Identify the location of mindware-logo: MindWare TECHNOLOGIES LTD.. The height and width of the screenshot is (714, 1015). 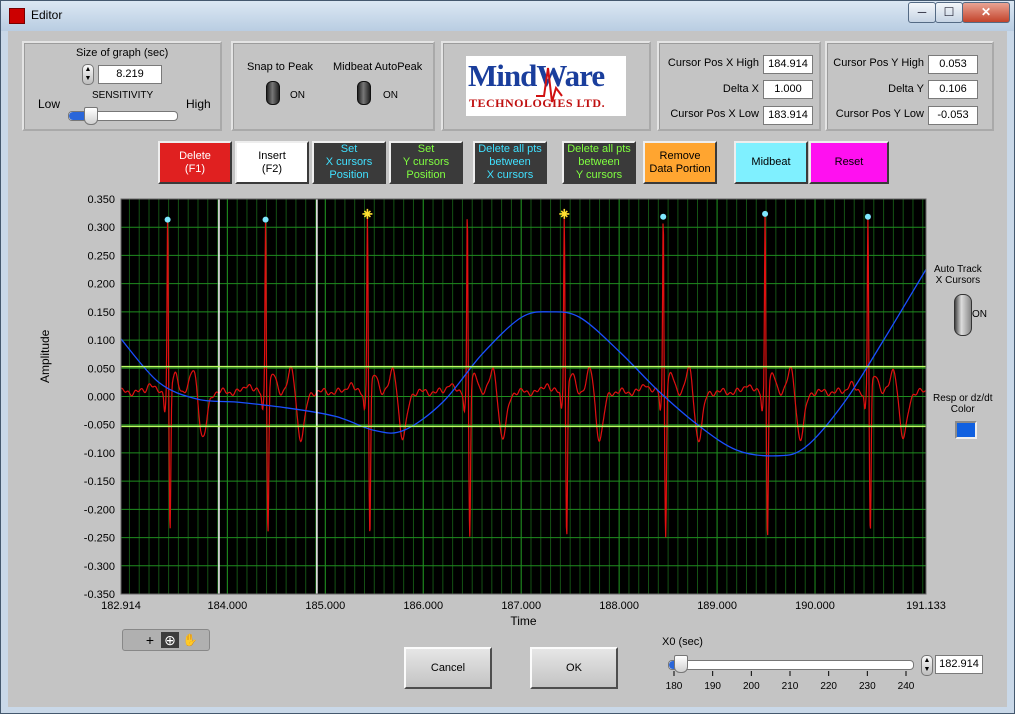
(546, 86).